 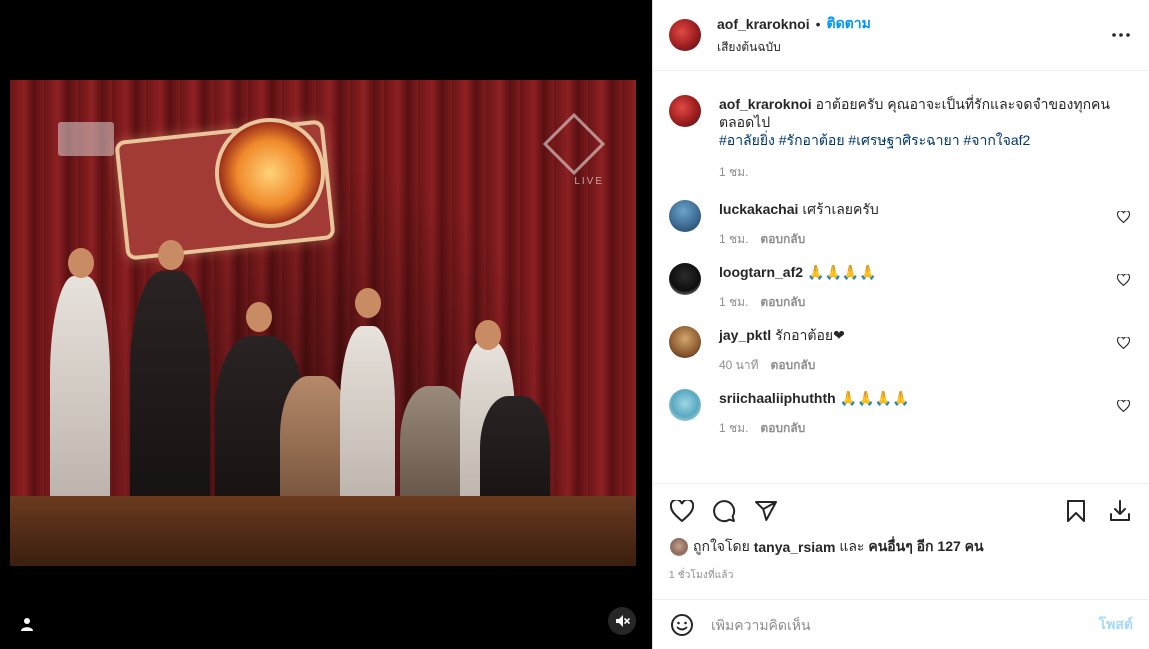 What do you see at coordinates (901, 575) in the screenshot?
I see `post-timestamp: 1 ชั่วโมงที่แล้ว` at bounding box center [901, 575].